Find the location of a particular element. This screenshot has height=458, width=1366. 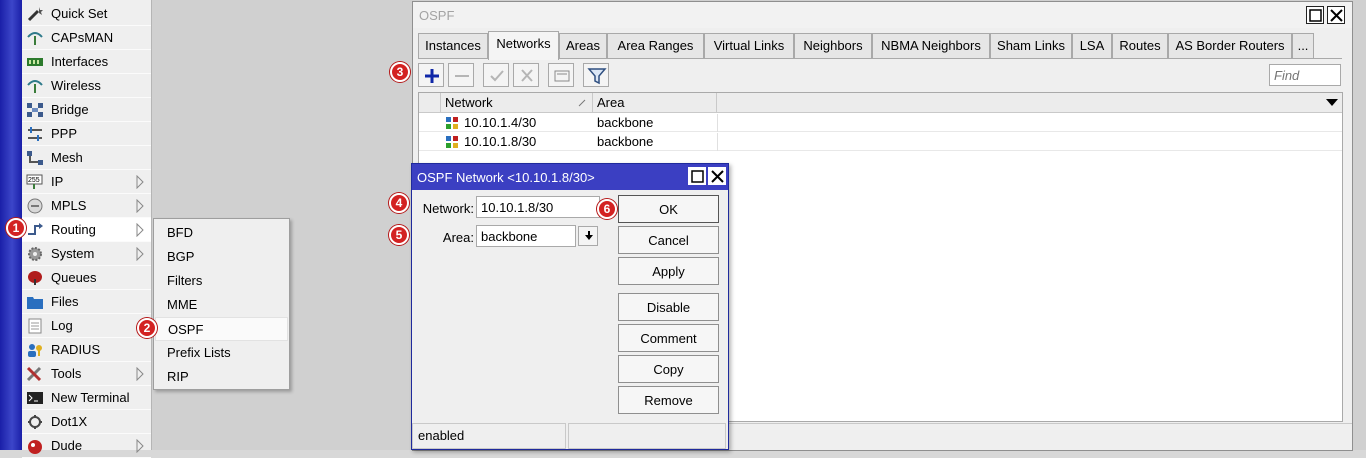

menu-item-label: System is located at coordinates (73, 253).